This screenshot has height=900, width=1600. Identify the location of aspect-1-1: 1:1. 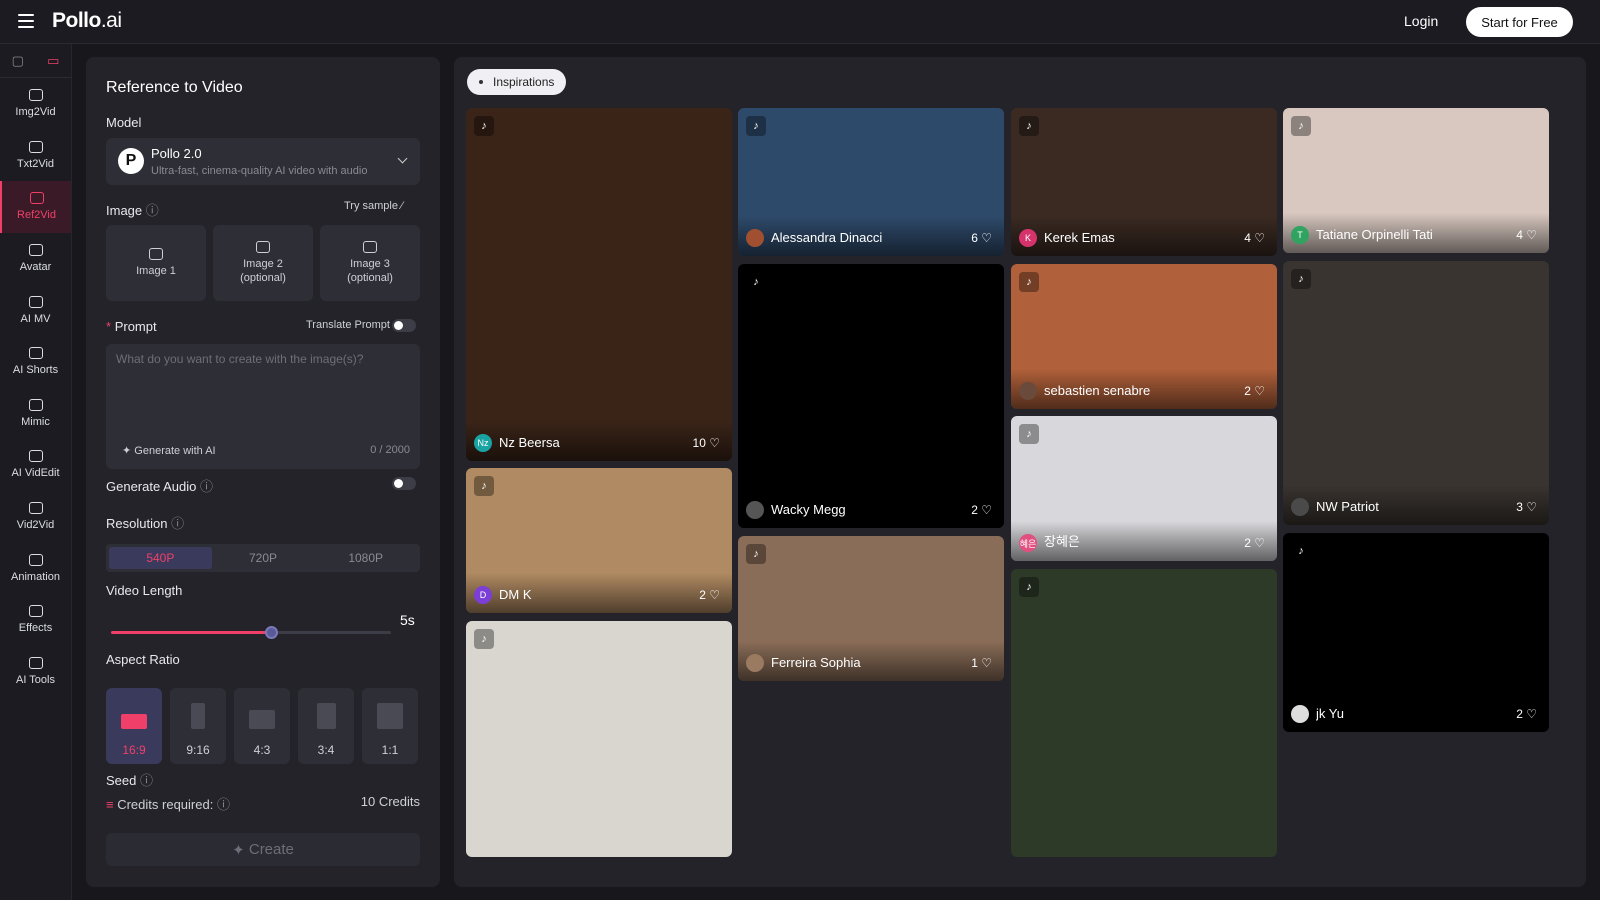
(390, 726).